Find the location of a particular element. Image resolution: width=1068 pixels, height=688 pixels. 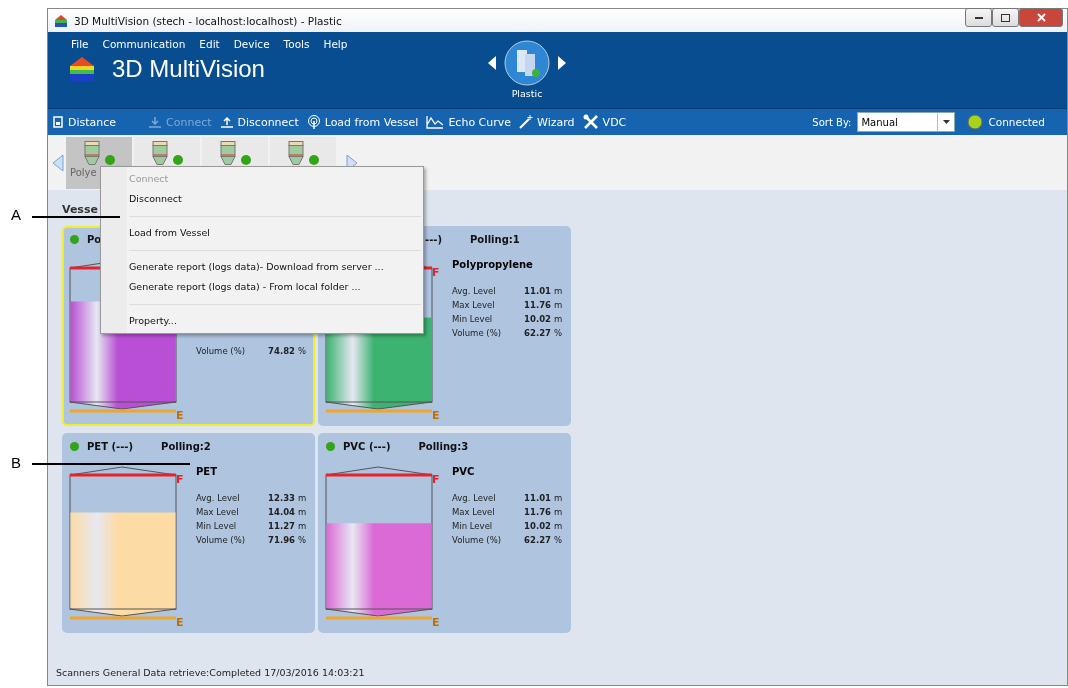

vessel-title: Po is located at coordinates (94, 239).